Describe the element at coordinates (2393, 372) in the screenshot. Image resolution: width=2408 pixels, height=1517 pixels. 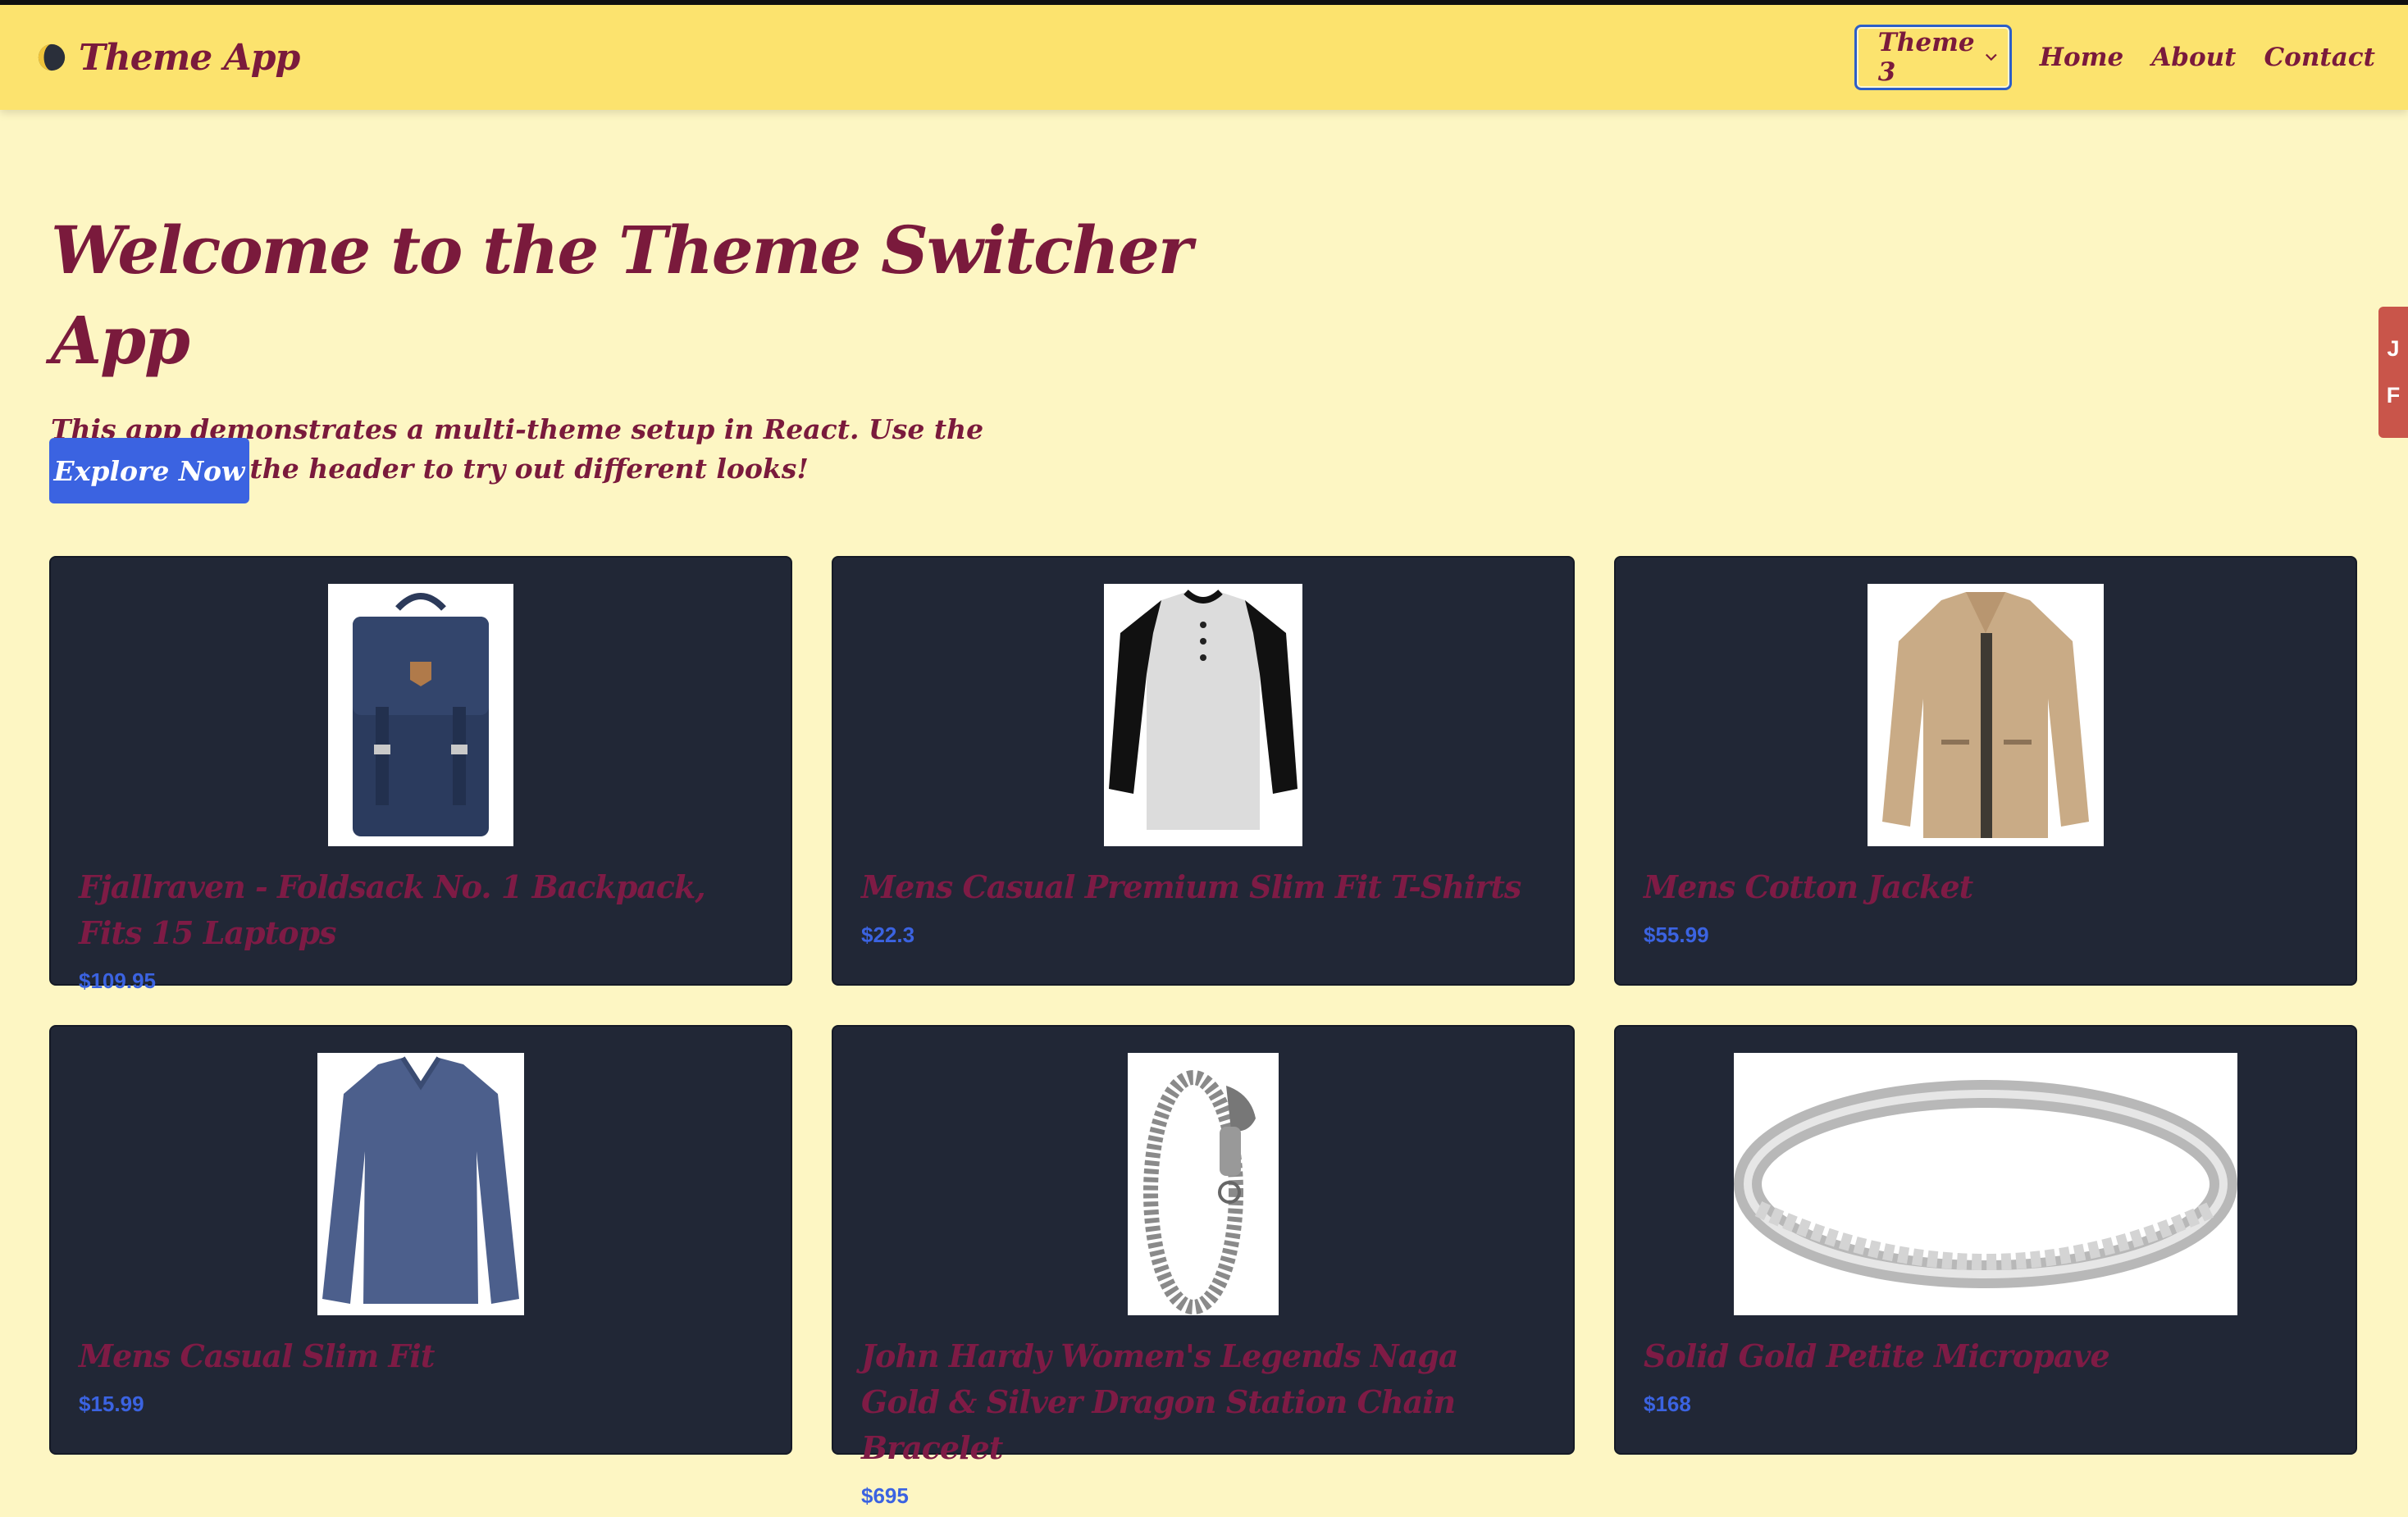
I see `side-tab: J F` at that location.